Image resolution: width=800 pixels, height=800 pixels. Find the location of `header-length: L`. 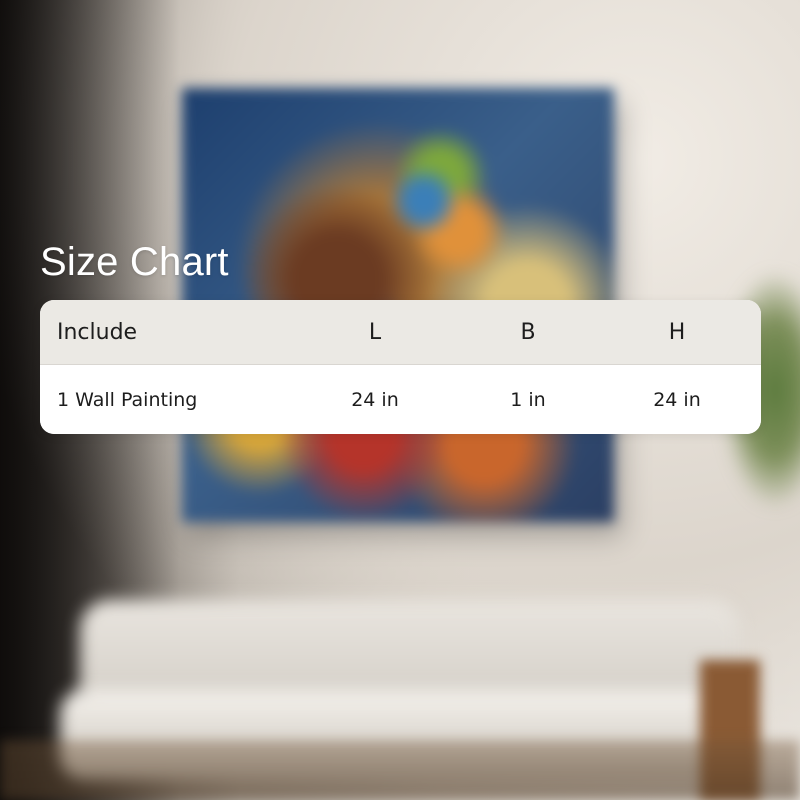

header-length: L is located at coordinates (375, 332).